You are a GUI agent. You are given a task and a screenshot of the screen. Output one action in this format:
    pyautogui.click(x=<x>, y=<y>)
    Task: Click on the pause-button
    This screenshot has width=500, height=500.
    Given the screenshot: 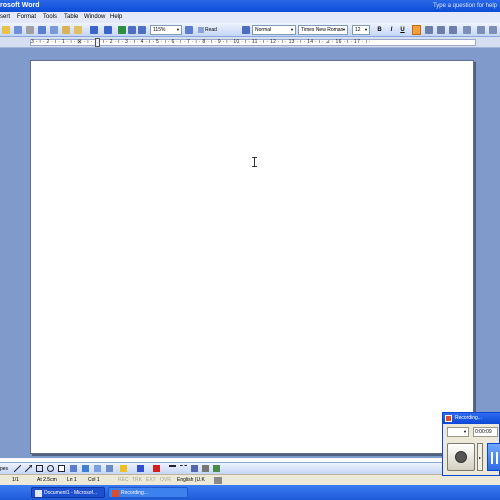 What is the action you would take?
    pyautogui.click(x=493, y=457)
    